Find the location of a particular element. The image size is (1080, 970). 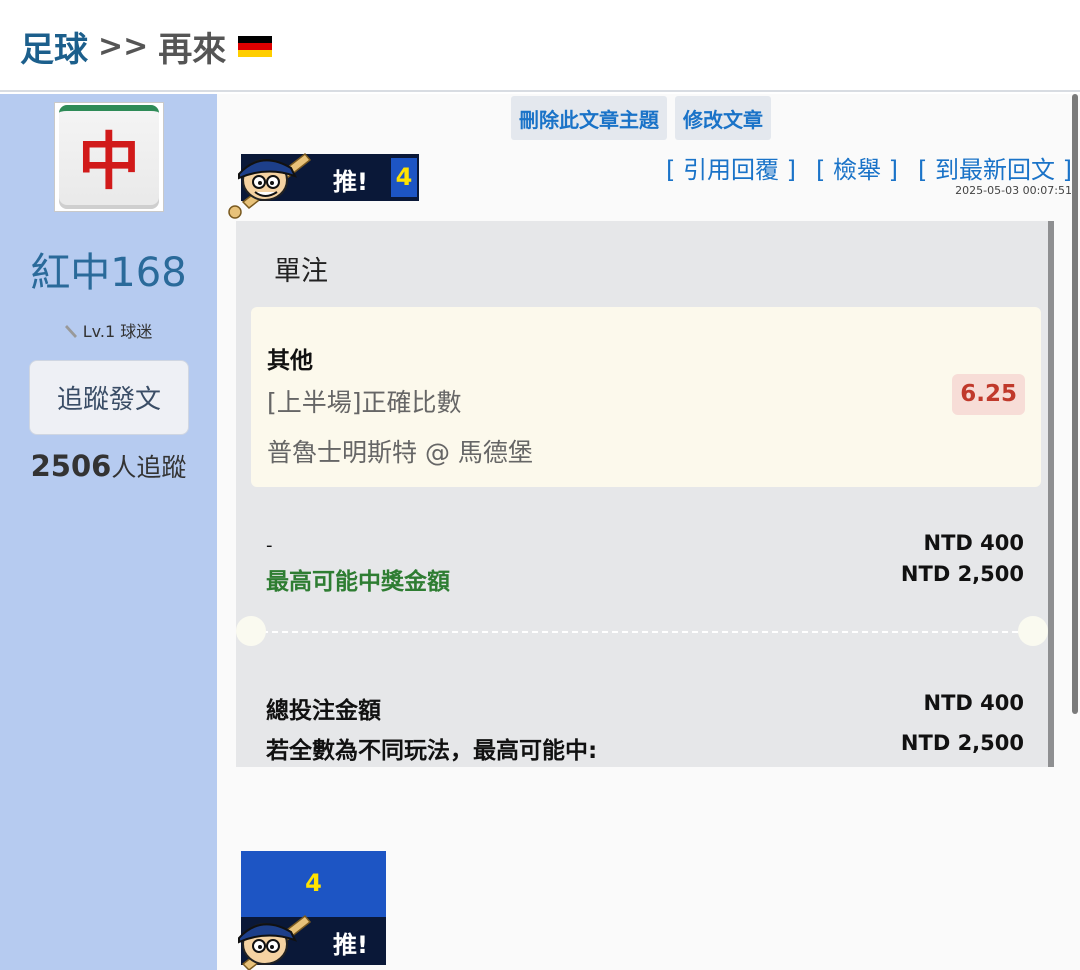

stake-dash: - is located at coordinates (269, 545).